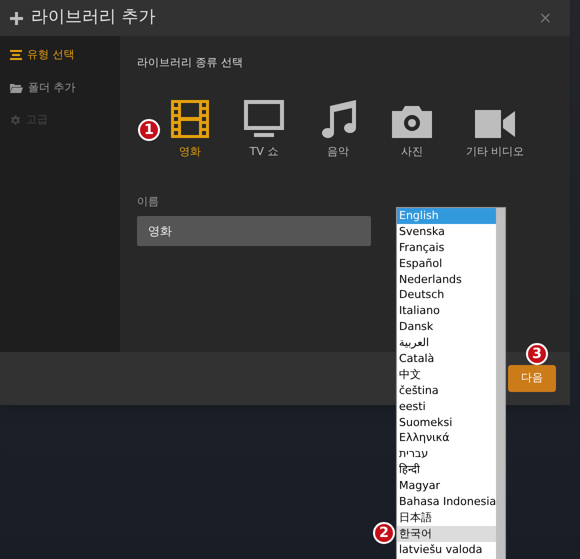 This screenshot has height=559, width=580. Describe the element at coordinates (500, 383) in the screenshot. I see `scrollbar` at that location.